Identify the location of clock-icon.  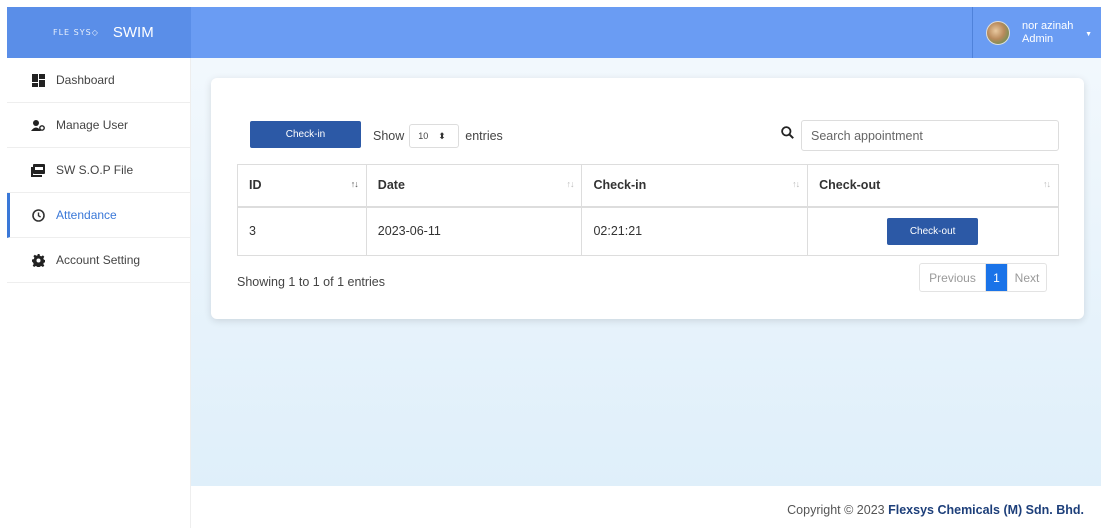
(38, 215).